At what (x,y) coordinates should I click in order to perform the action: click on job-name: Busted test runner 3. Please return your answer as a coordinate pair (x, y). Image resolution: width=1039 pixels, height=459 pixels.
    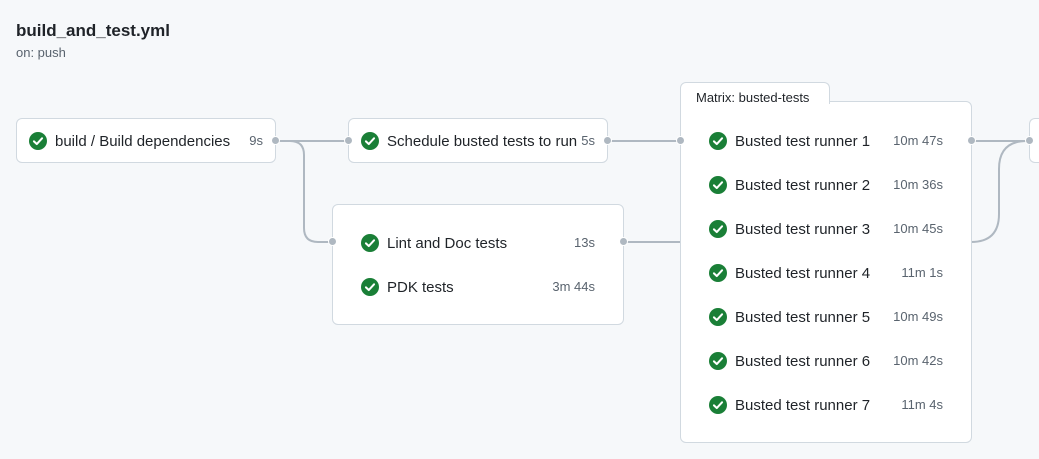
    Looking at the image, I should click on (803, 229).